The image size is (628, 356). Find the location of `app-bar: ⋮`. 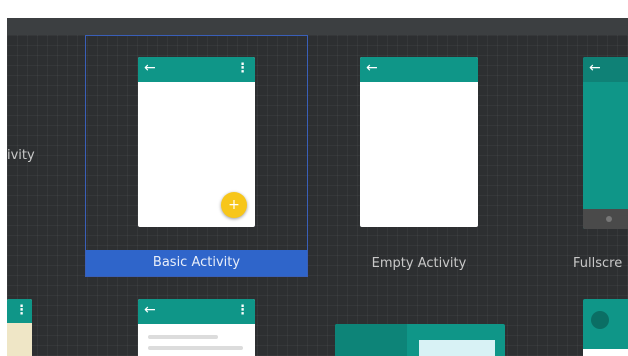

app-bar: ⋮ is located at coordinates (19, 311).